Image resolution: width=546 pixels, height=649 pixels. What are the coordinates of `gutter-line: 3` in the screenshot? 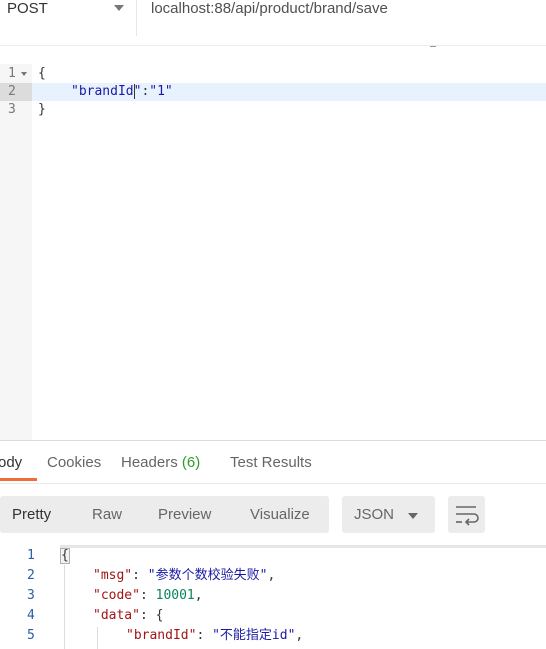 It's located at (16, 110).